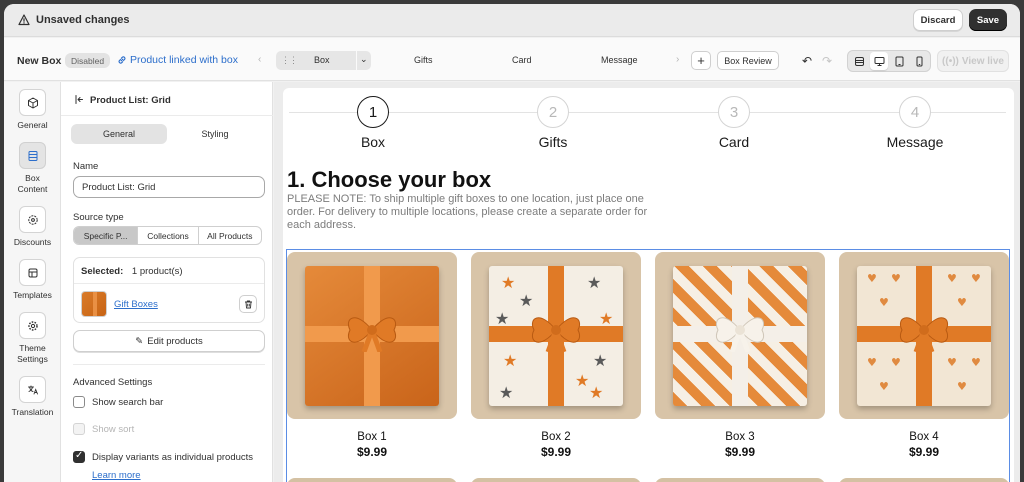  Describe the element at coordinates (389, 179) in the screenshot. I see `preview-heading: 1. Choose your box` at that location.